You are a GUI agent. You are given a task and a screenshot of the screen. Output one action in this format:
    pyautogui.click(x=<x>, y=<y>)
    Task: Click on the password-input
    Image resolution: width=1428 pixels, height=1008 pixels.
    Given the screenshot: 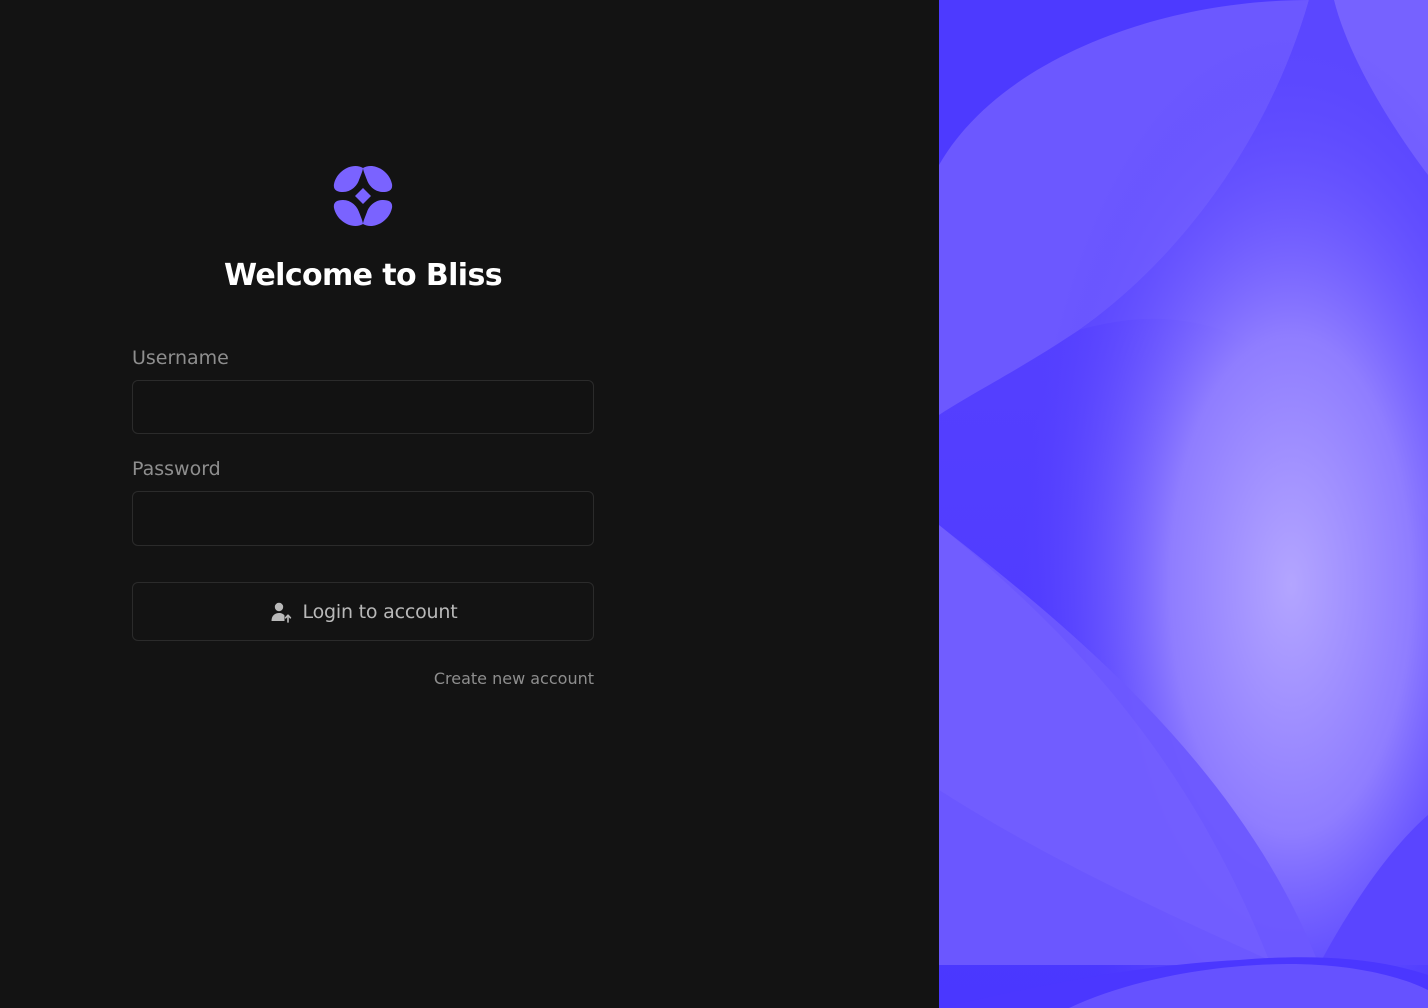 What is the action you would take?
    pyautogui.click(x=363, y=518)
    